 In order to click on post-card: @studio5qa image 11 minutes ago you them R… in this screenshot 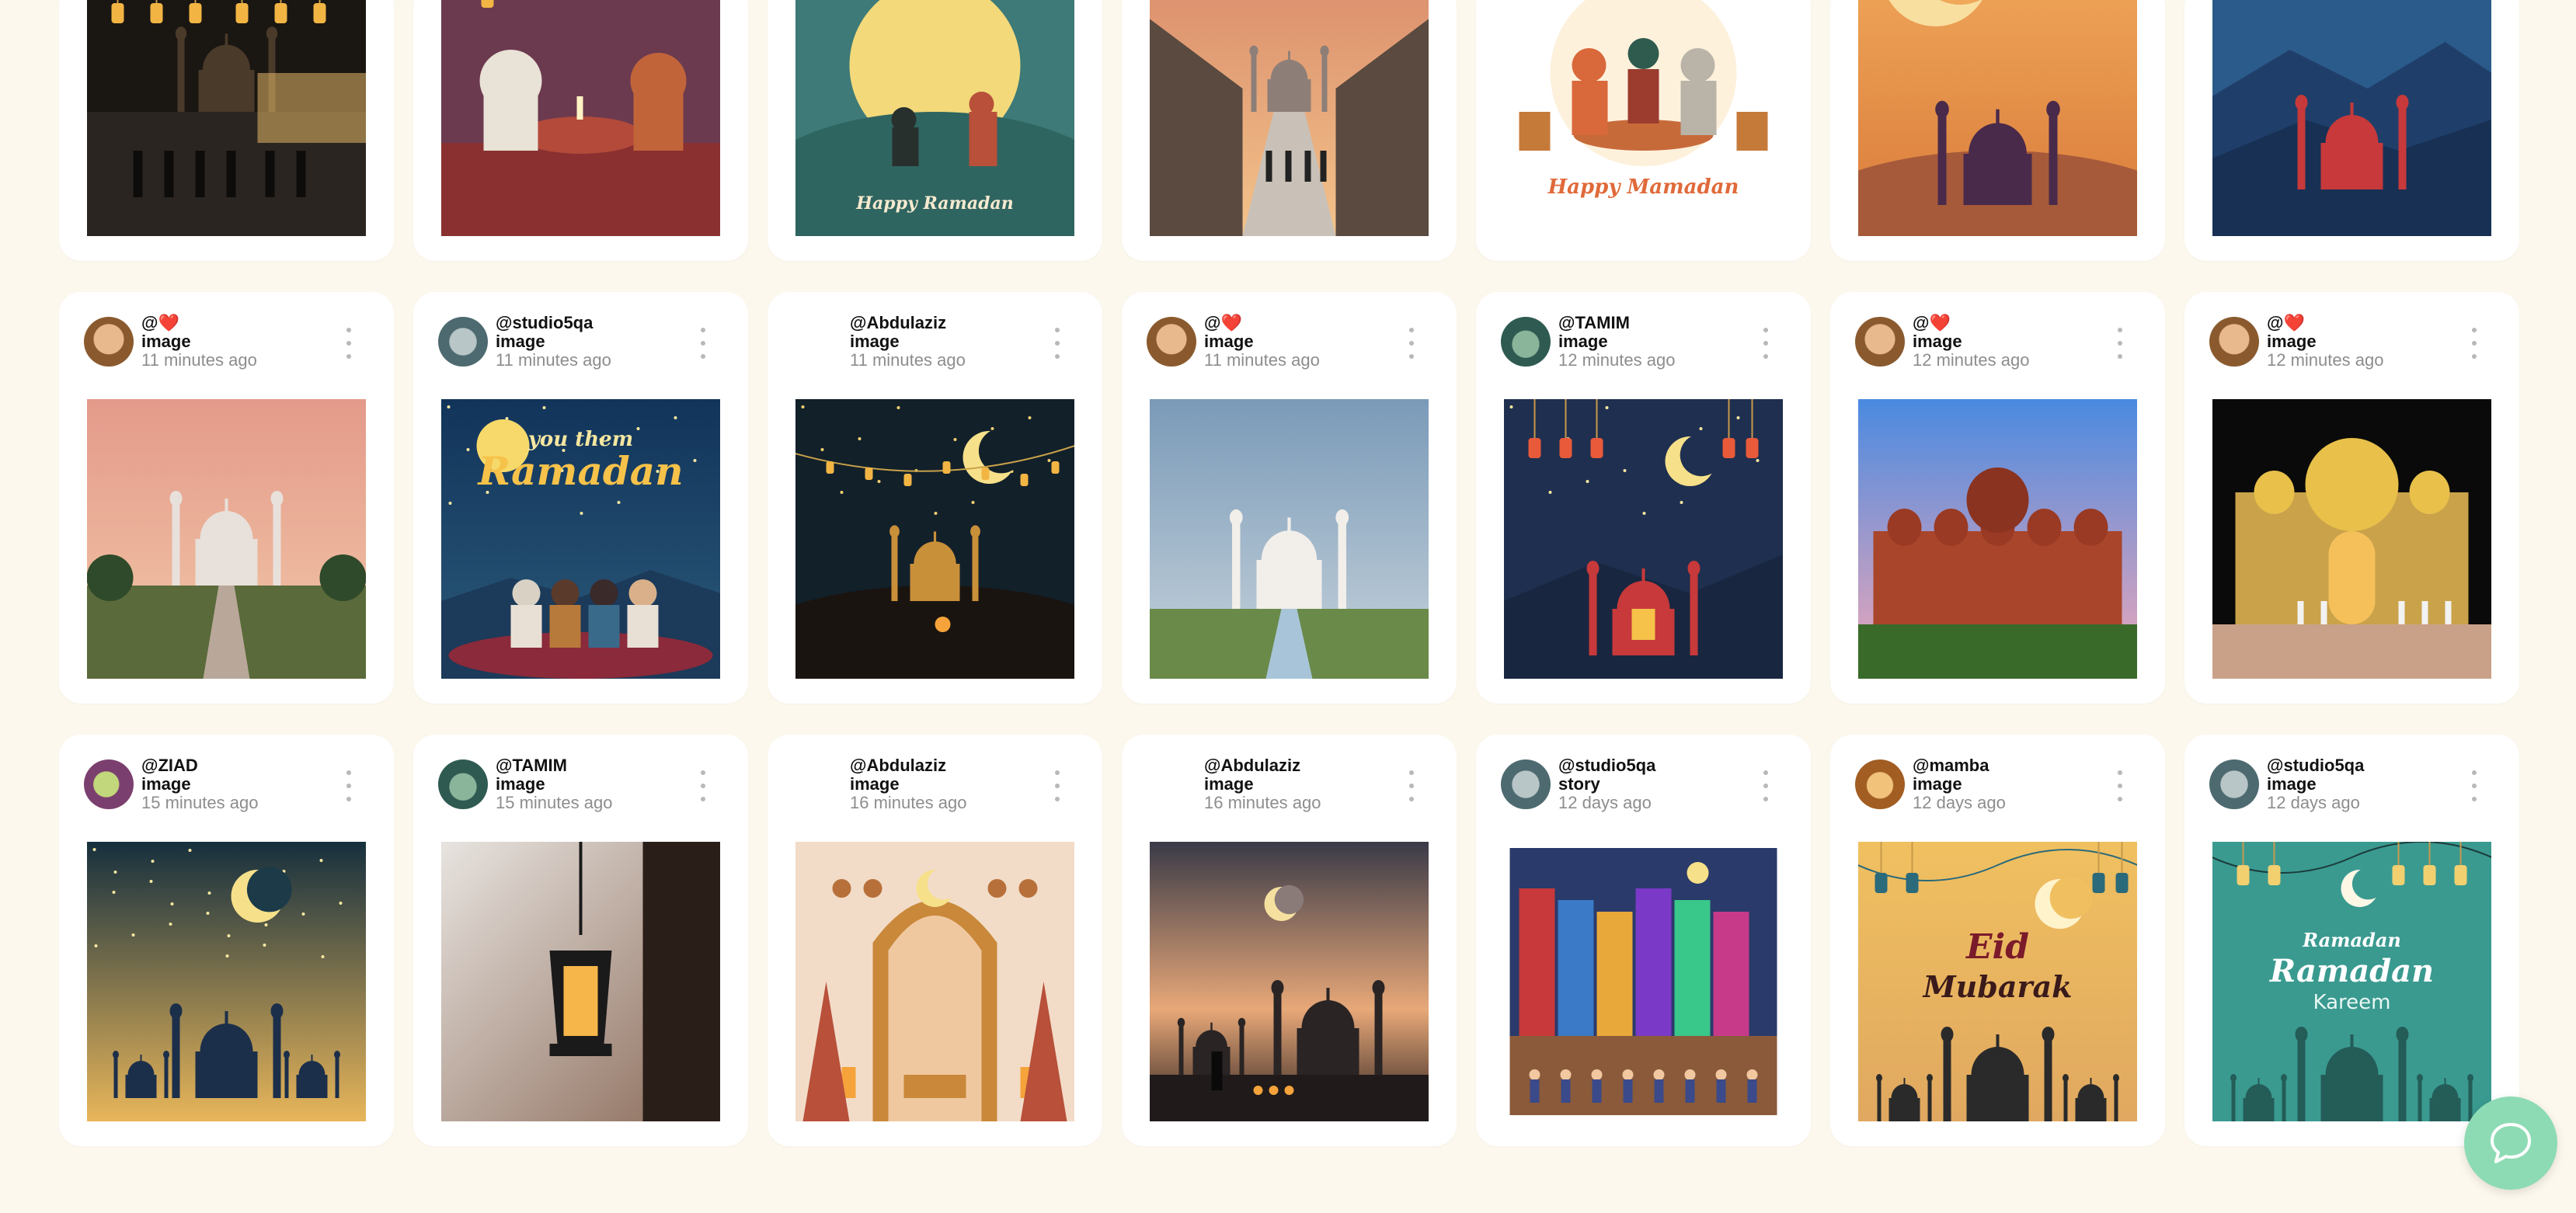, I will do `click(580, 498)`.